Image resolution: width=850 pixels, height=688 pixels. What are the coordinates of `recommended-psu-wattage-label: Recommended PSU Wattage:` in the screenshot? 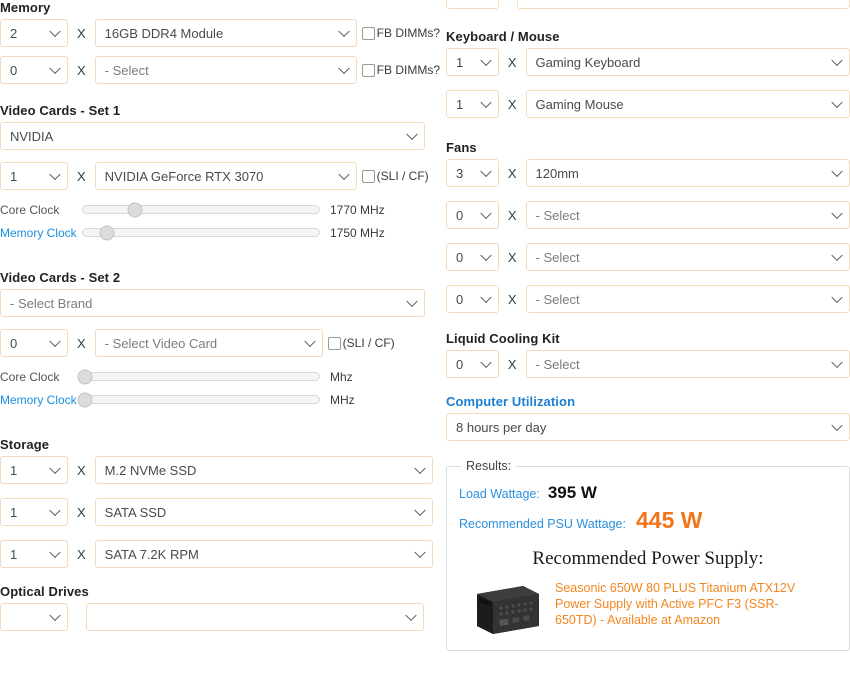 It's located at (542, 524).